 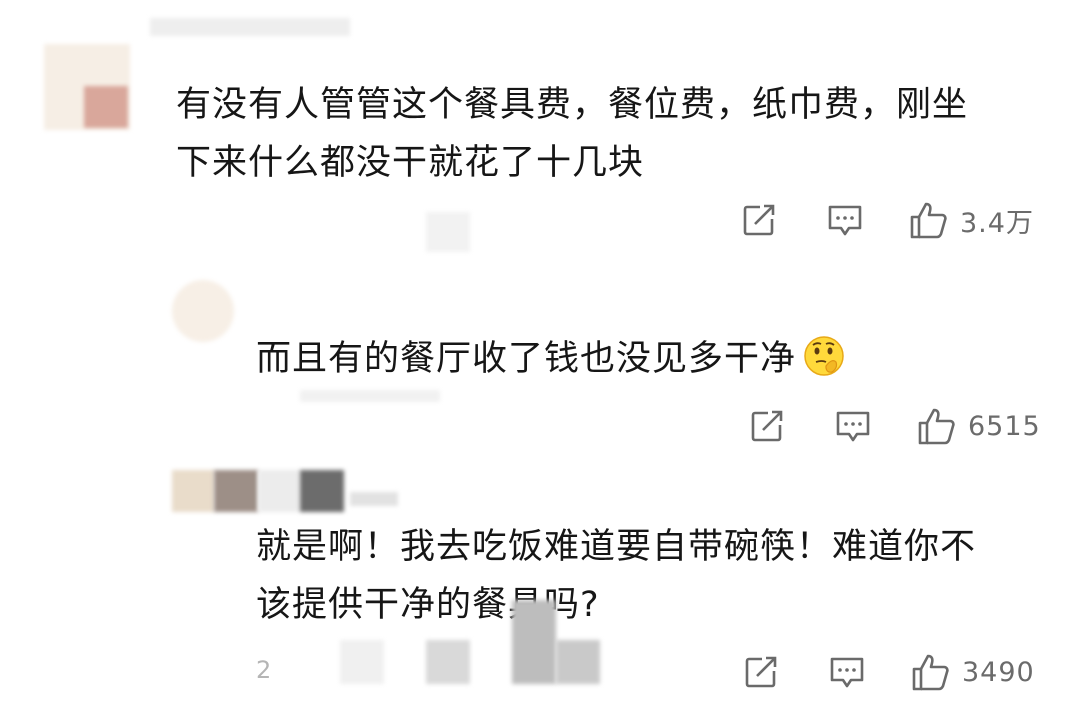 I want to click on like-button: 6515, so click(x=978, y=426).